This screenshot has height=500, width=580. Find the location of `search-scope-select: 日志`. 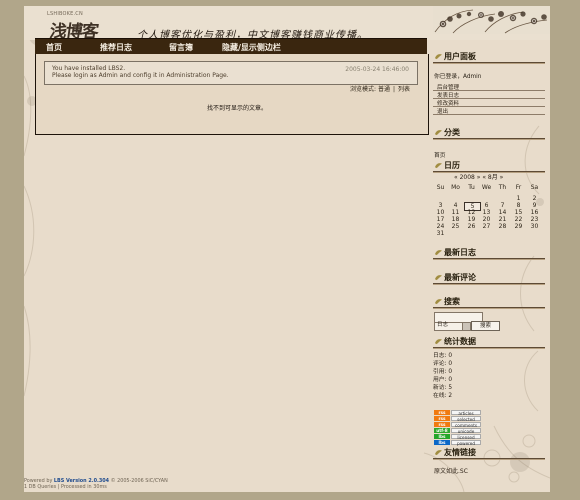

search-scope-select: 日志 is located at coordinates (452, 326).